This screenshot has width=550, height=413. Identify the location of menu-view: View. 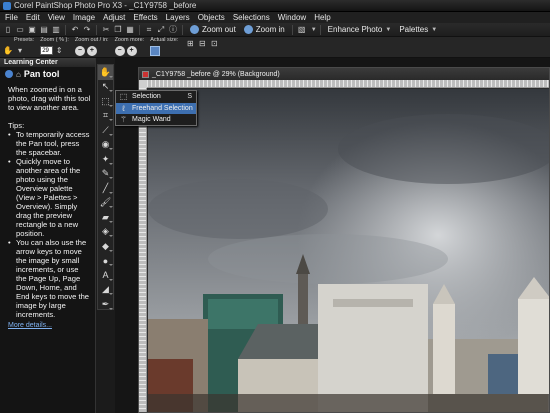
(56, 17).